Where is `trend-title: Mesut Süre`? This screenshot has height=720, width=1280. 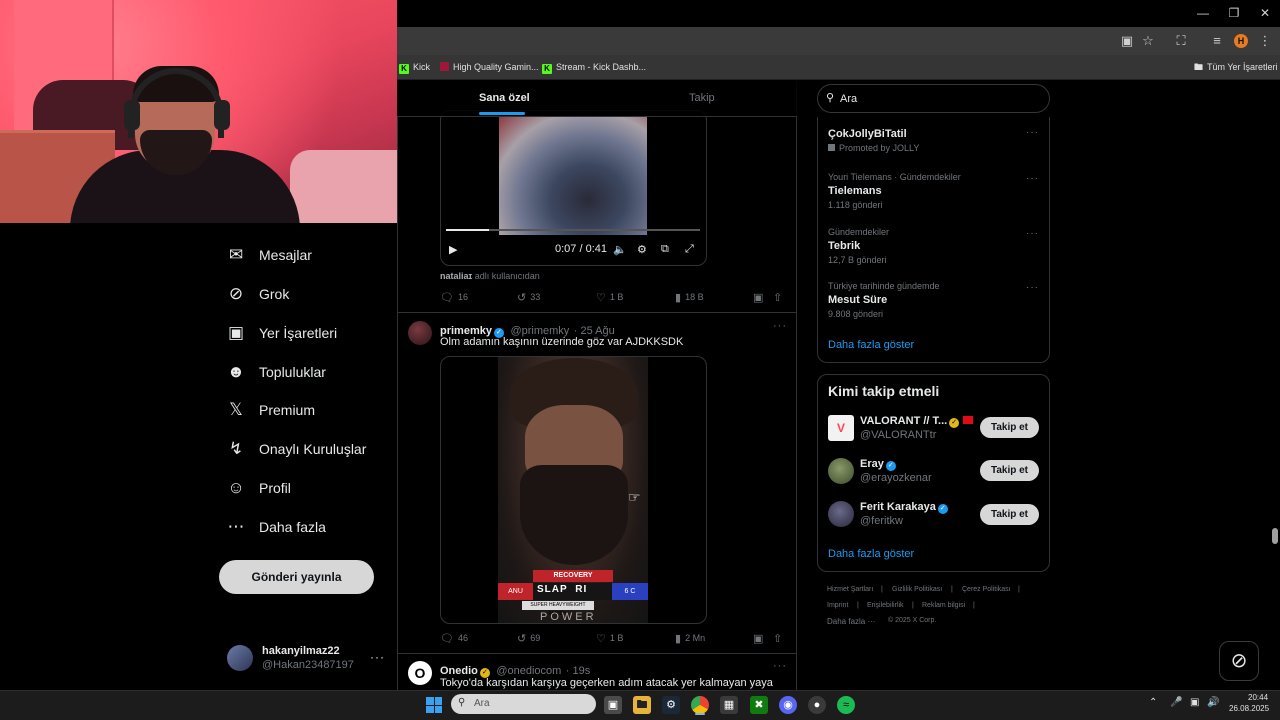
trend-title: Mesut Süre is located at coordinates (857, 300).